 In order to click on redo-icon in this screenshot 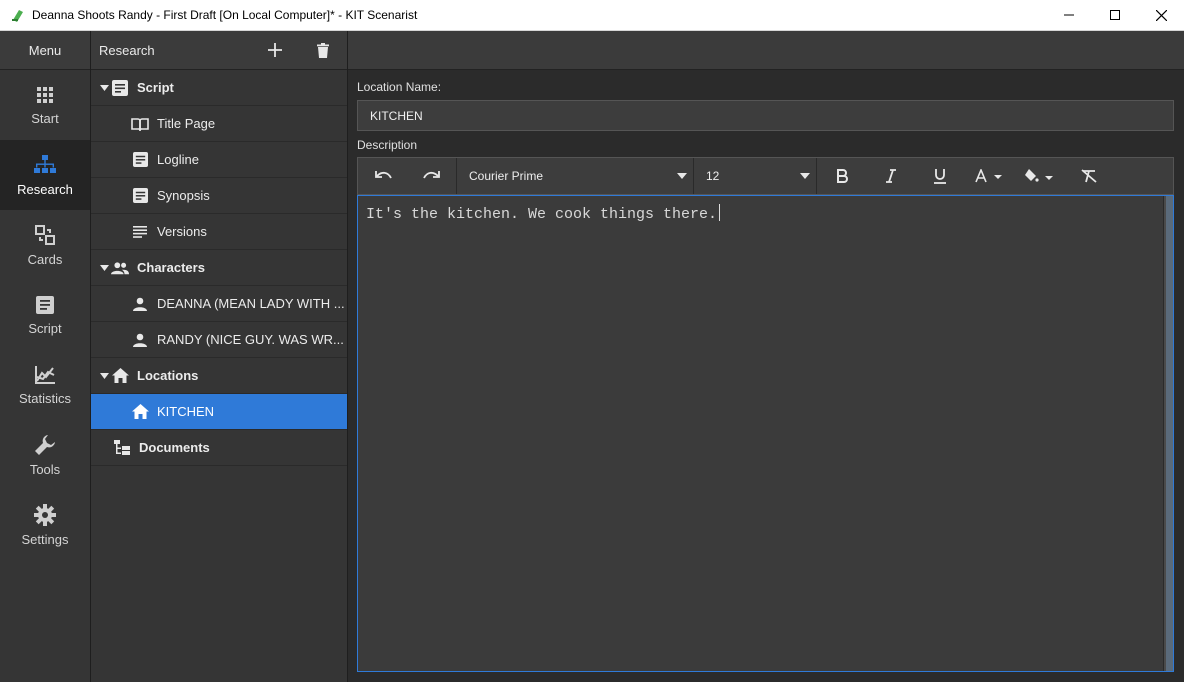, I will do `click(431, 175)`.